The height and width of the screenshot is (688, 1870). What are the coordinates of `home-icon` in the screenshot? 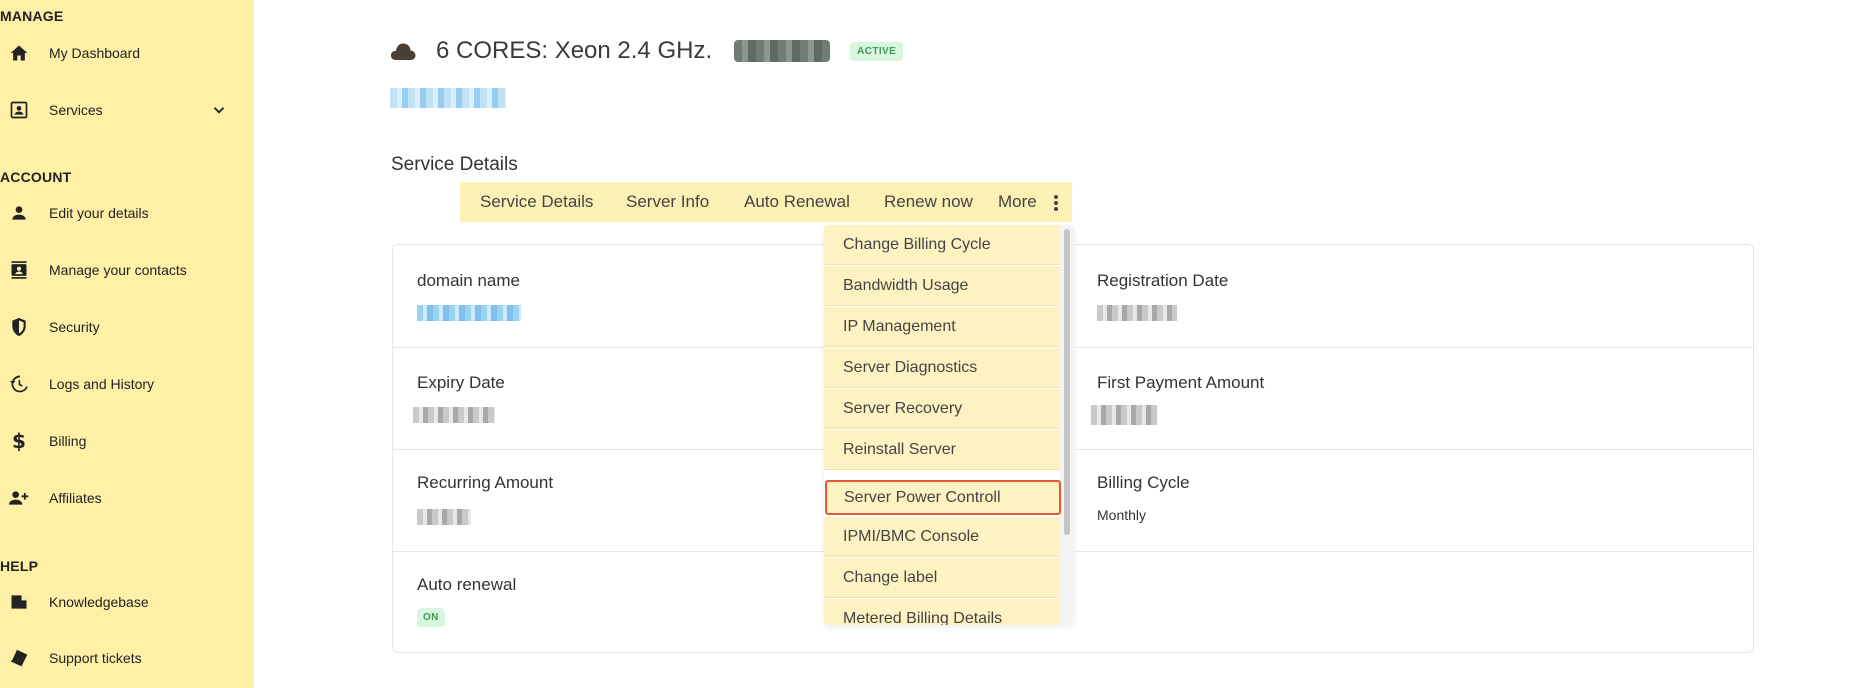 It's located at (19, 53).